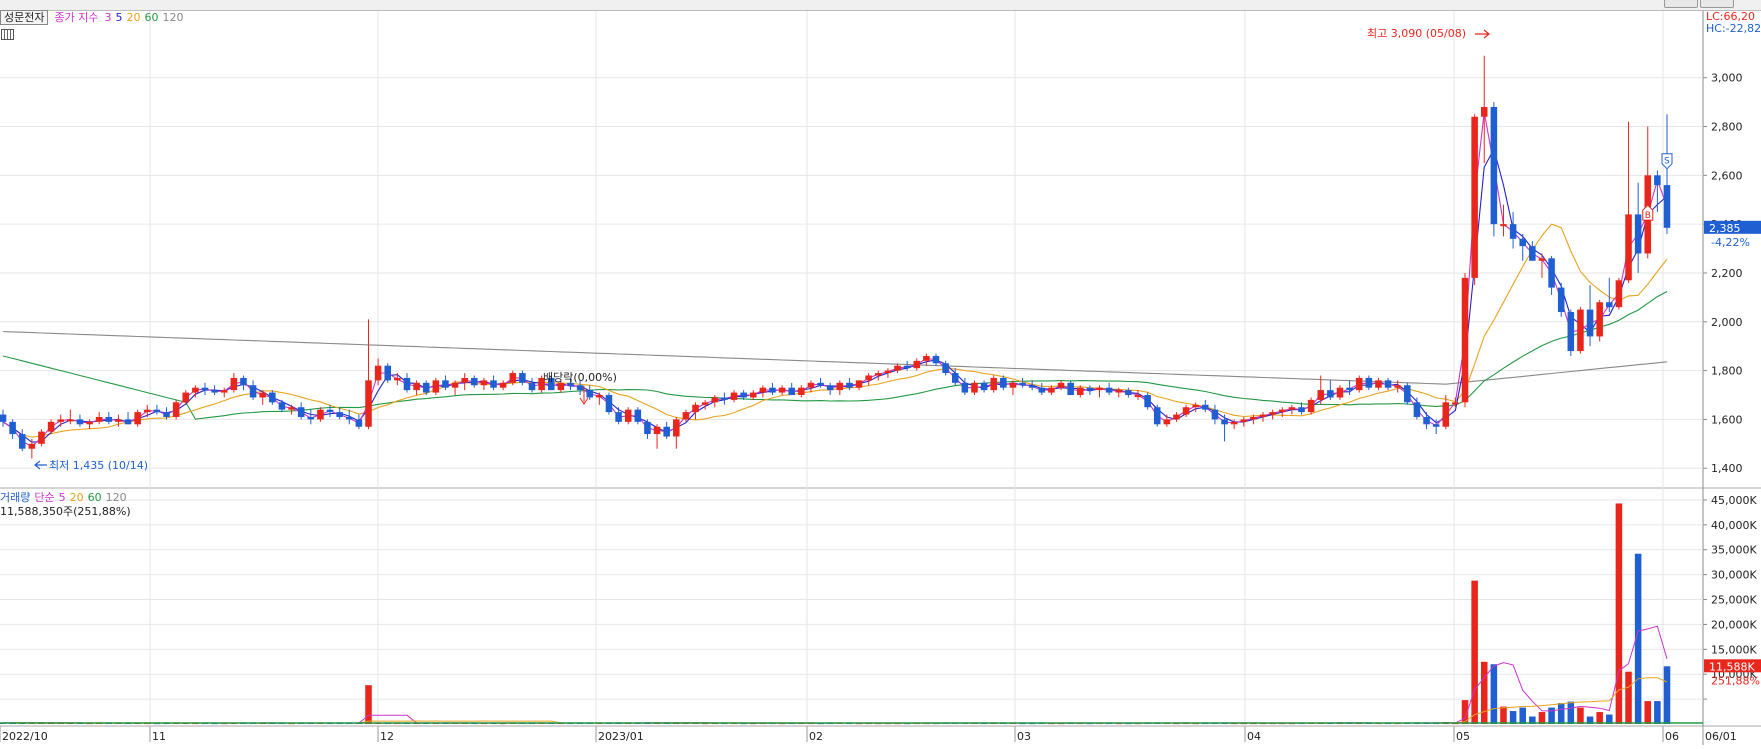 The height and width of the screenshot is (749, 1761). What do you see at coordinates (15, 497) in the screenshot?
I see `volume-indicator-label: 거래량` at bounding box center [15, 497].